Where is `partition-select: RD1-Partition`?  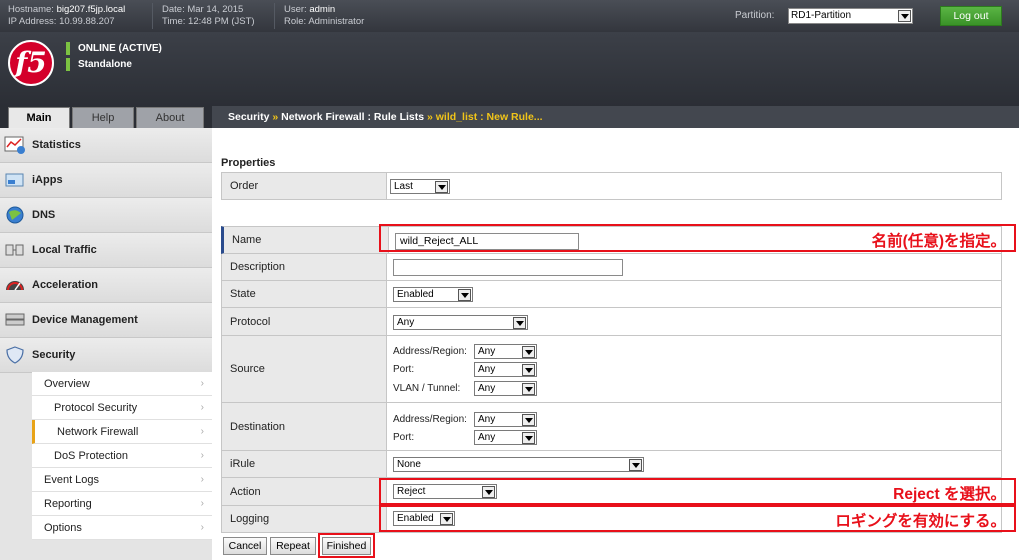 partition-select: RD1-Partition is located at coordinates (850, 16).